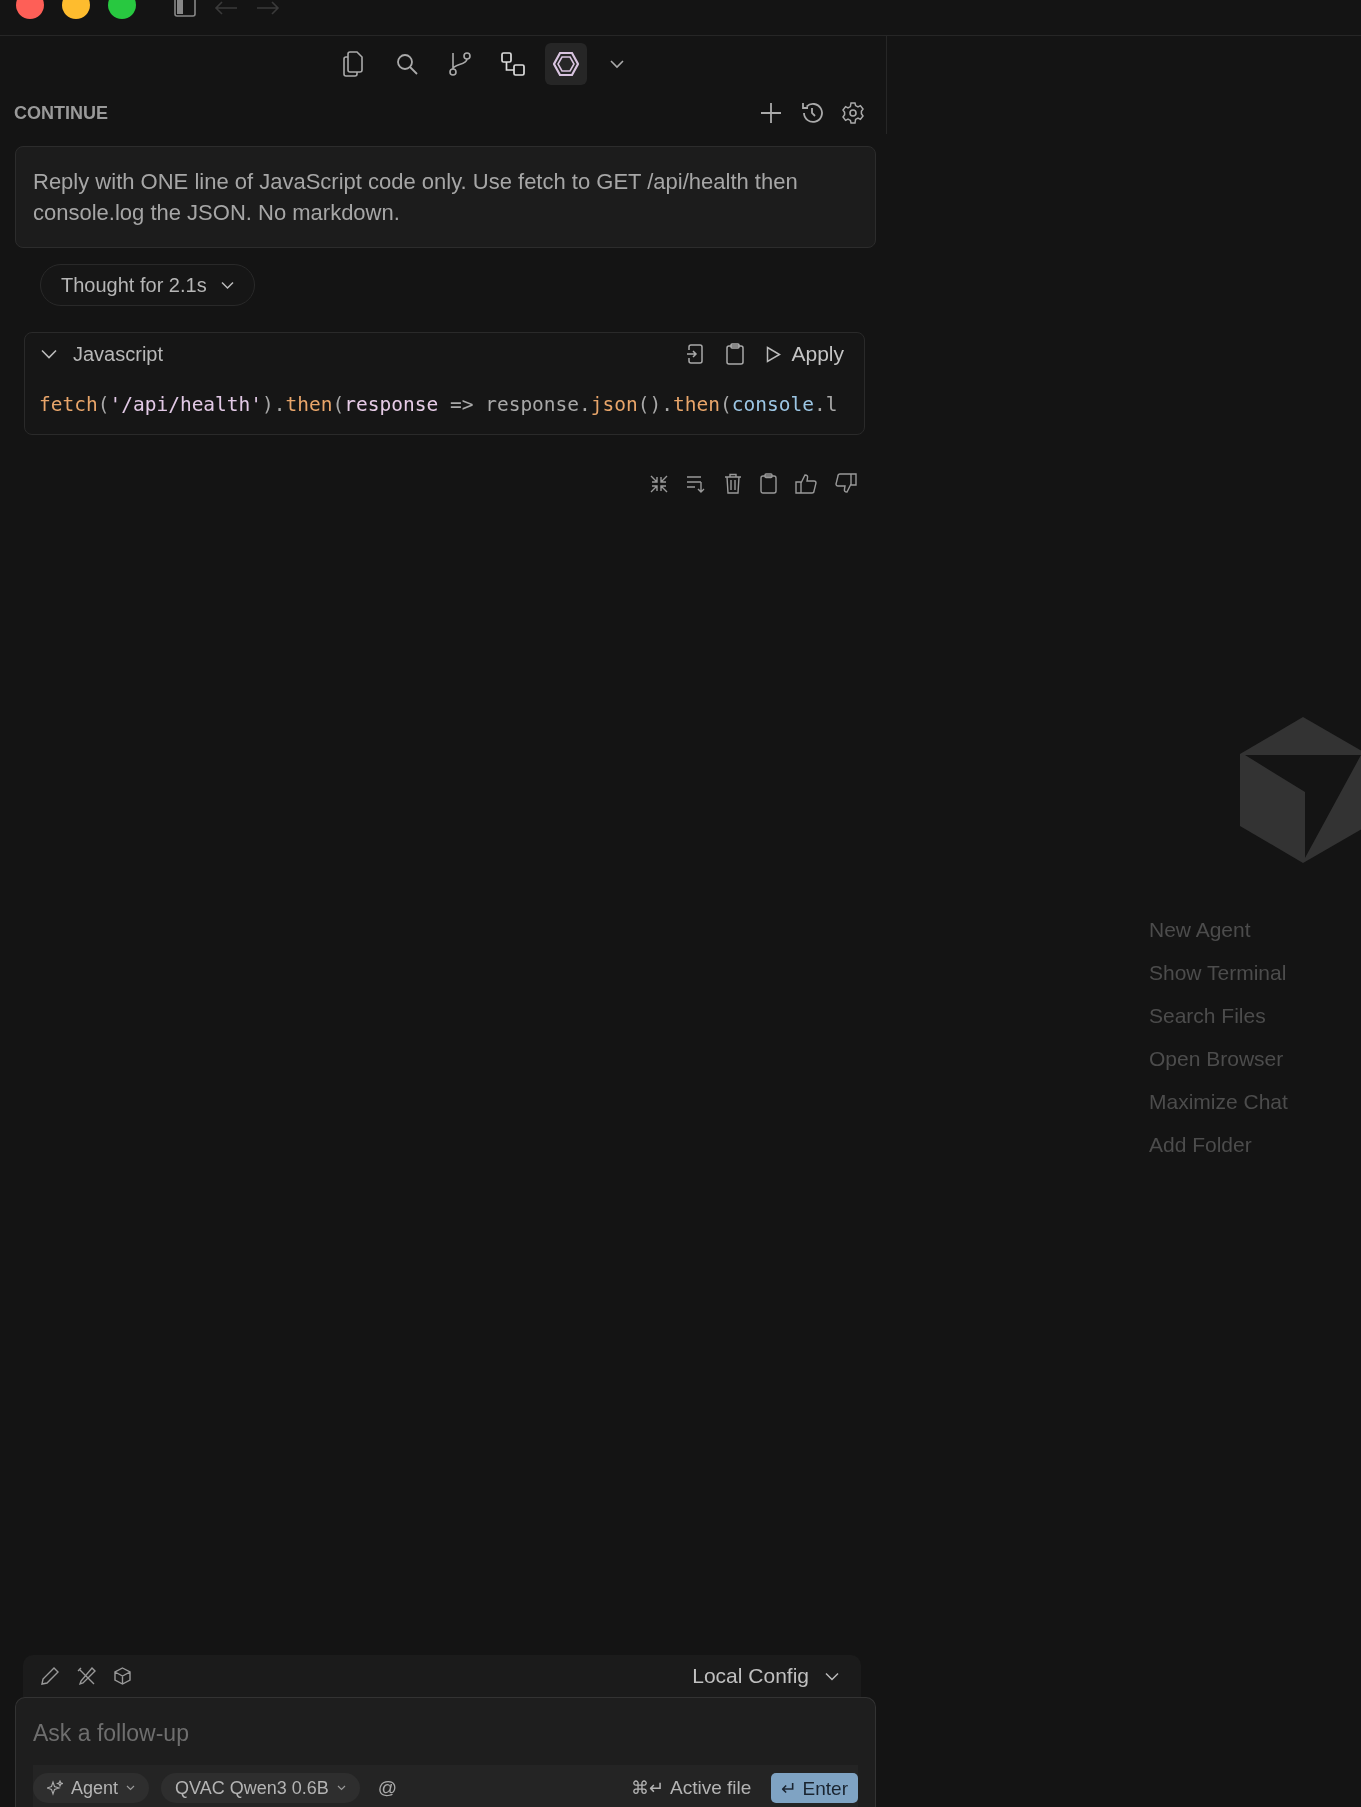 The height and width of the screenshot is (1807, 1361). I want to click on panel-title: CONTINUE, so click(61, 113).